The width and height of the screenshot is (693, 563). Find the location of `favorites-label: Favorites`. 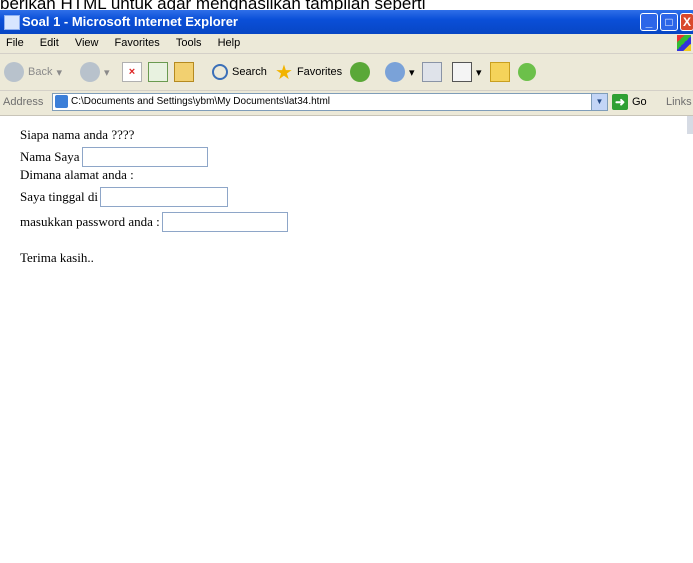

favorites-label: Favorites is located at coordinates (319, 72).